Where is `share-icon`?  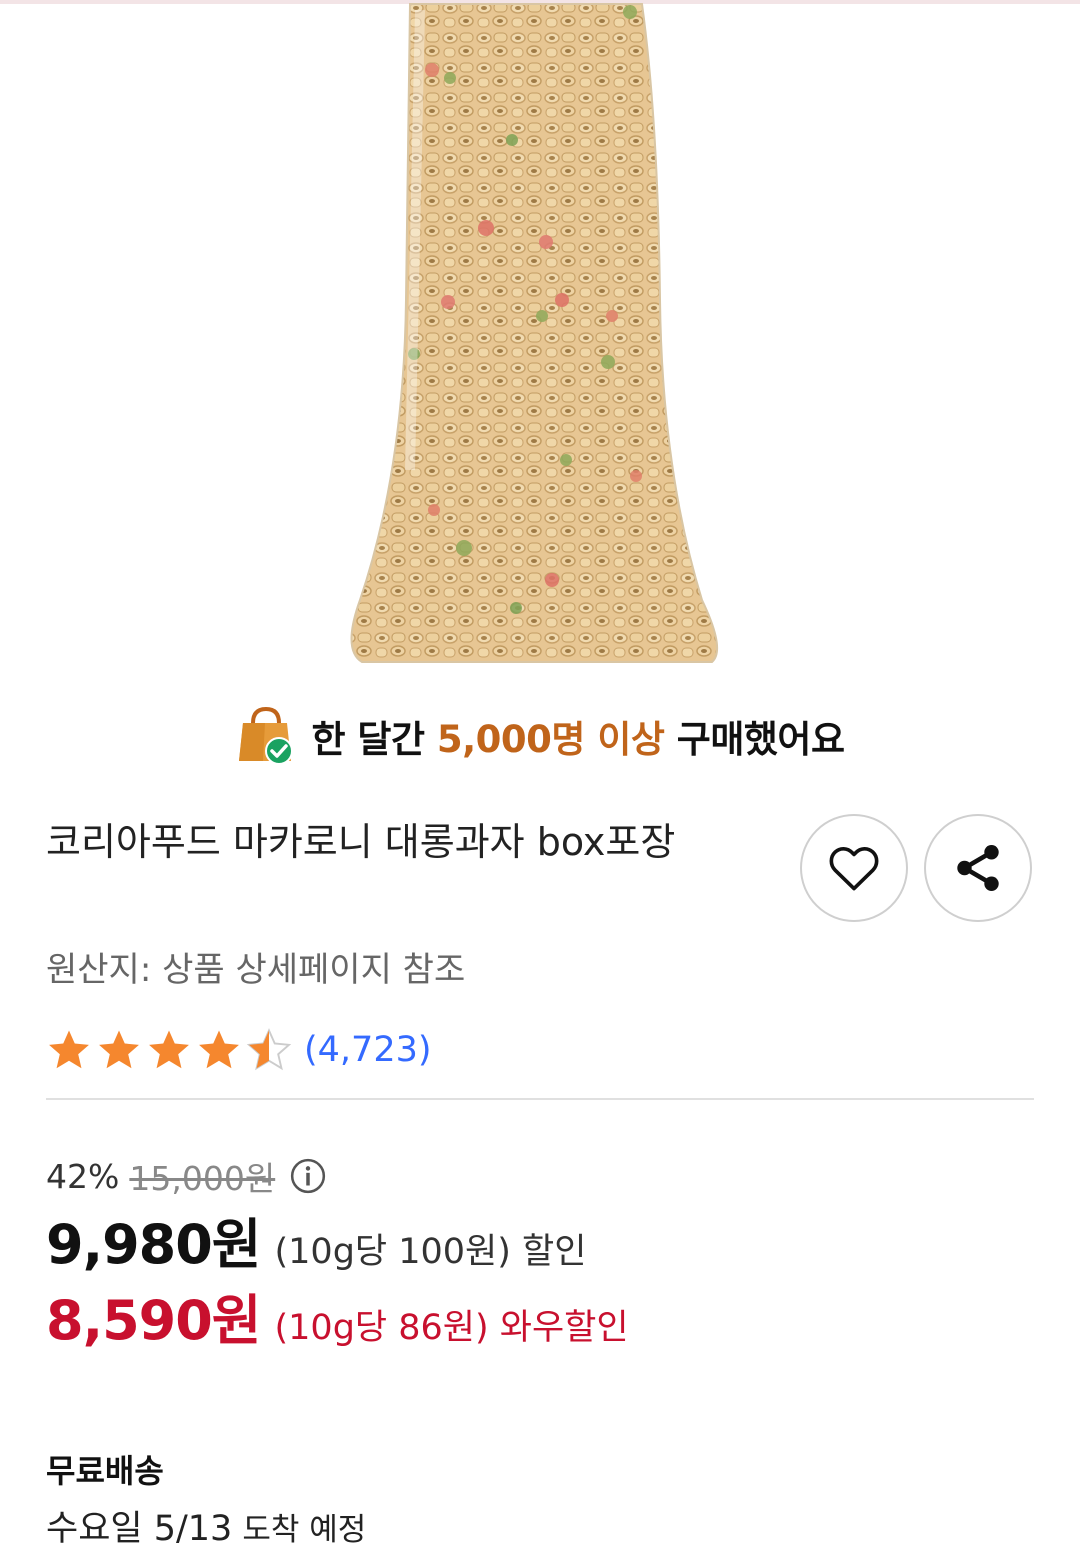
share-icon is located at coordinates (978, 868).